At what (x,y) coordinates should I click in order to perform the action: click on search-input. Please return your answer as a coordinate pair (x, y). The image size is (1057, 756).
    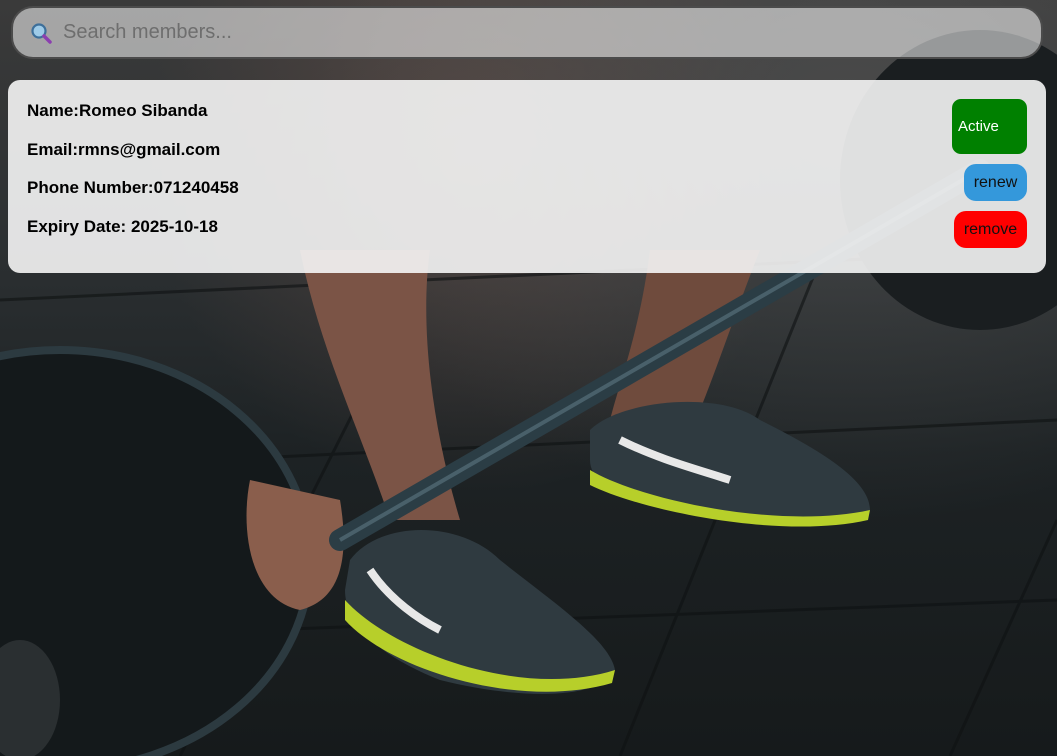
    Looking at the image, I should click on (551, 32).